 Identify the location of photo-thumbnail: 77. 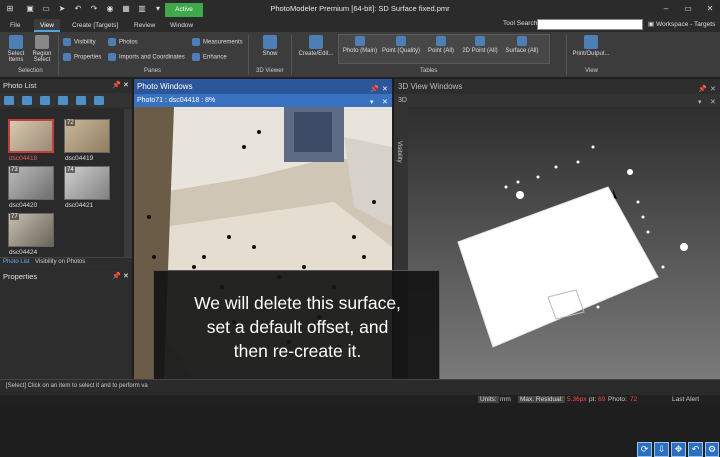
(31, 230).